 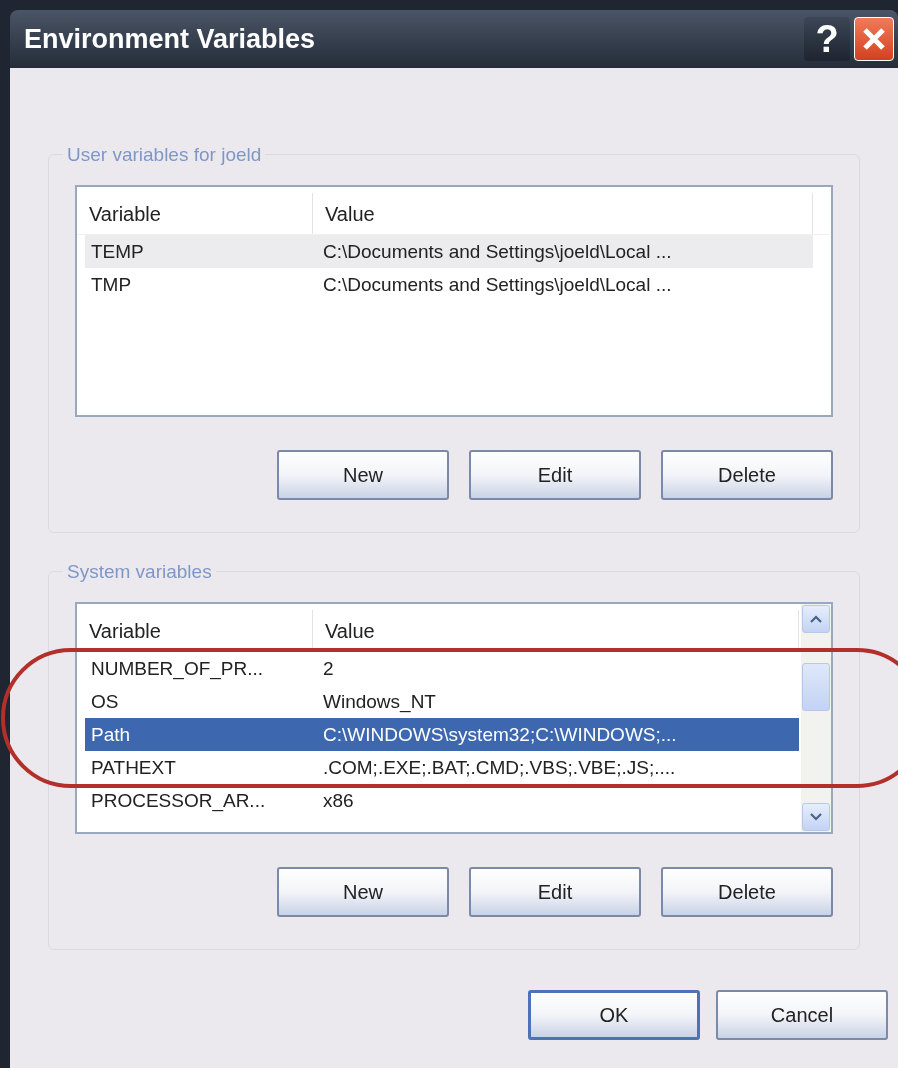 I want to click on close-button, so click(x=874, y=39).